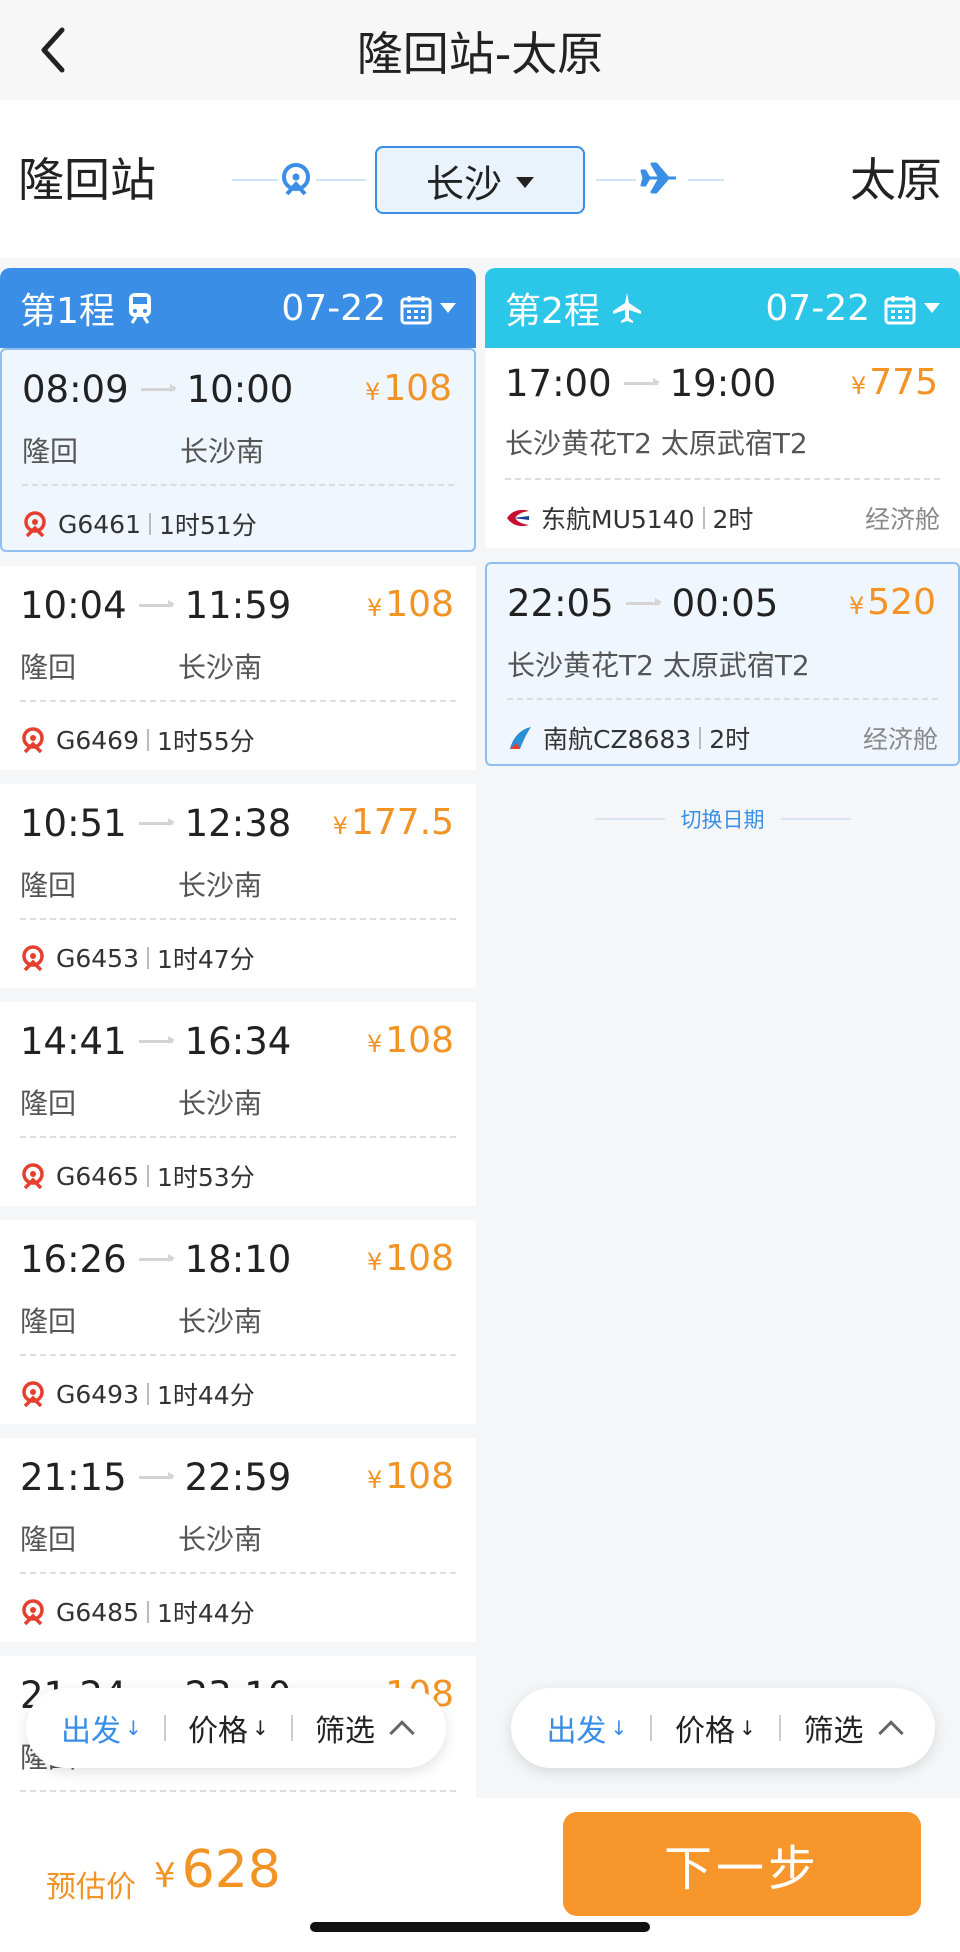  What do you see at coordinates (97, 1176) in the screenshot?
I see `train-code: G6465` at bounding box center [97, 1176].